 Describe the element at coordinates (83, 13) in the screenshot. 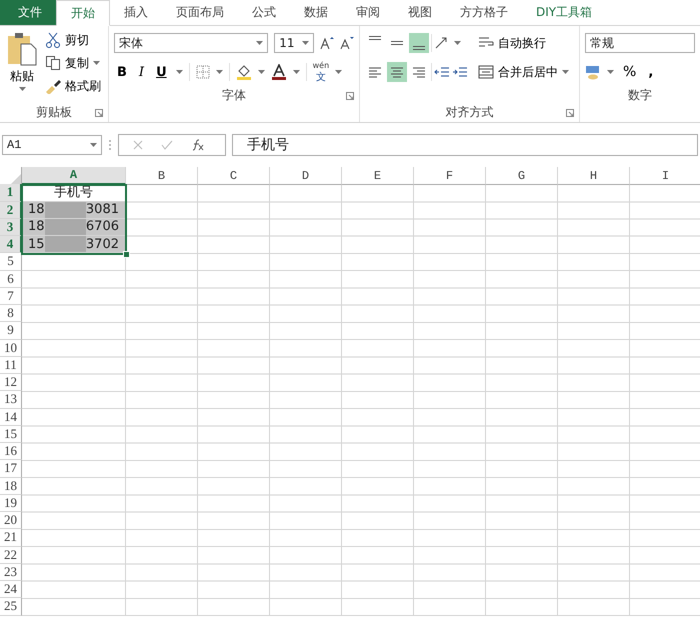

I see `ribbon-tab: 开始` at that location.